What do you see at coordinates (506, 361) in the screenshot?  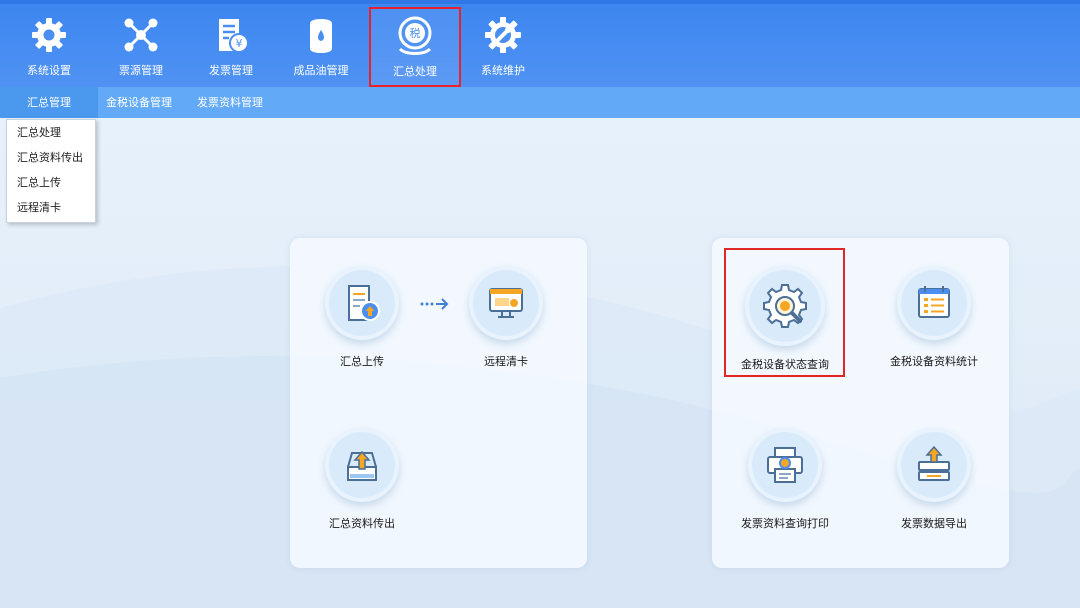 I see `function-label: 远程清卡` at bounding box center [506, 361].